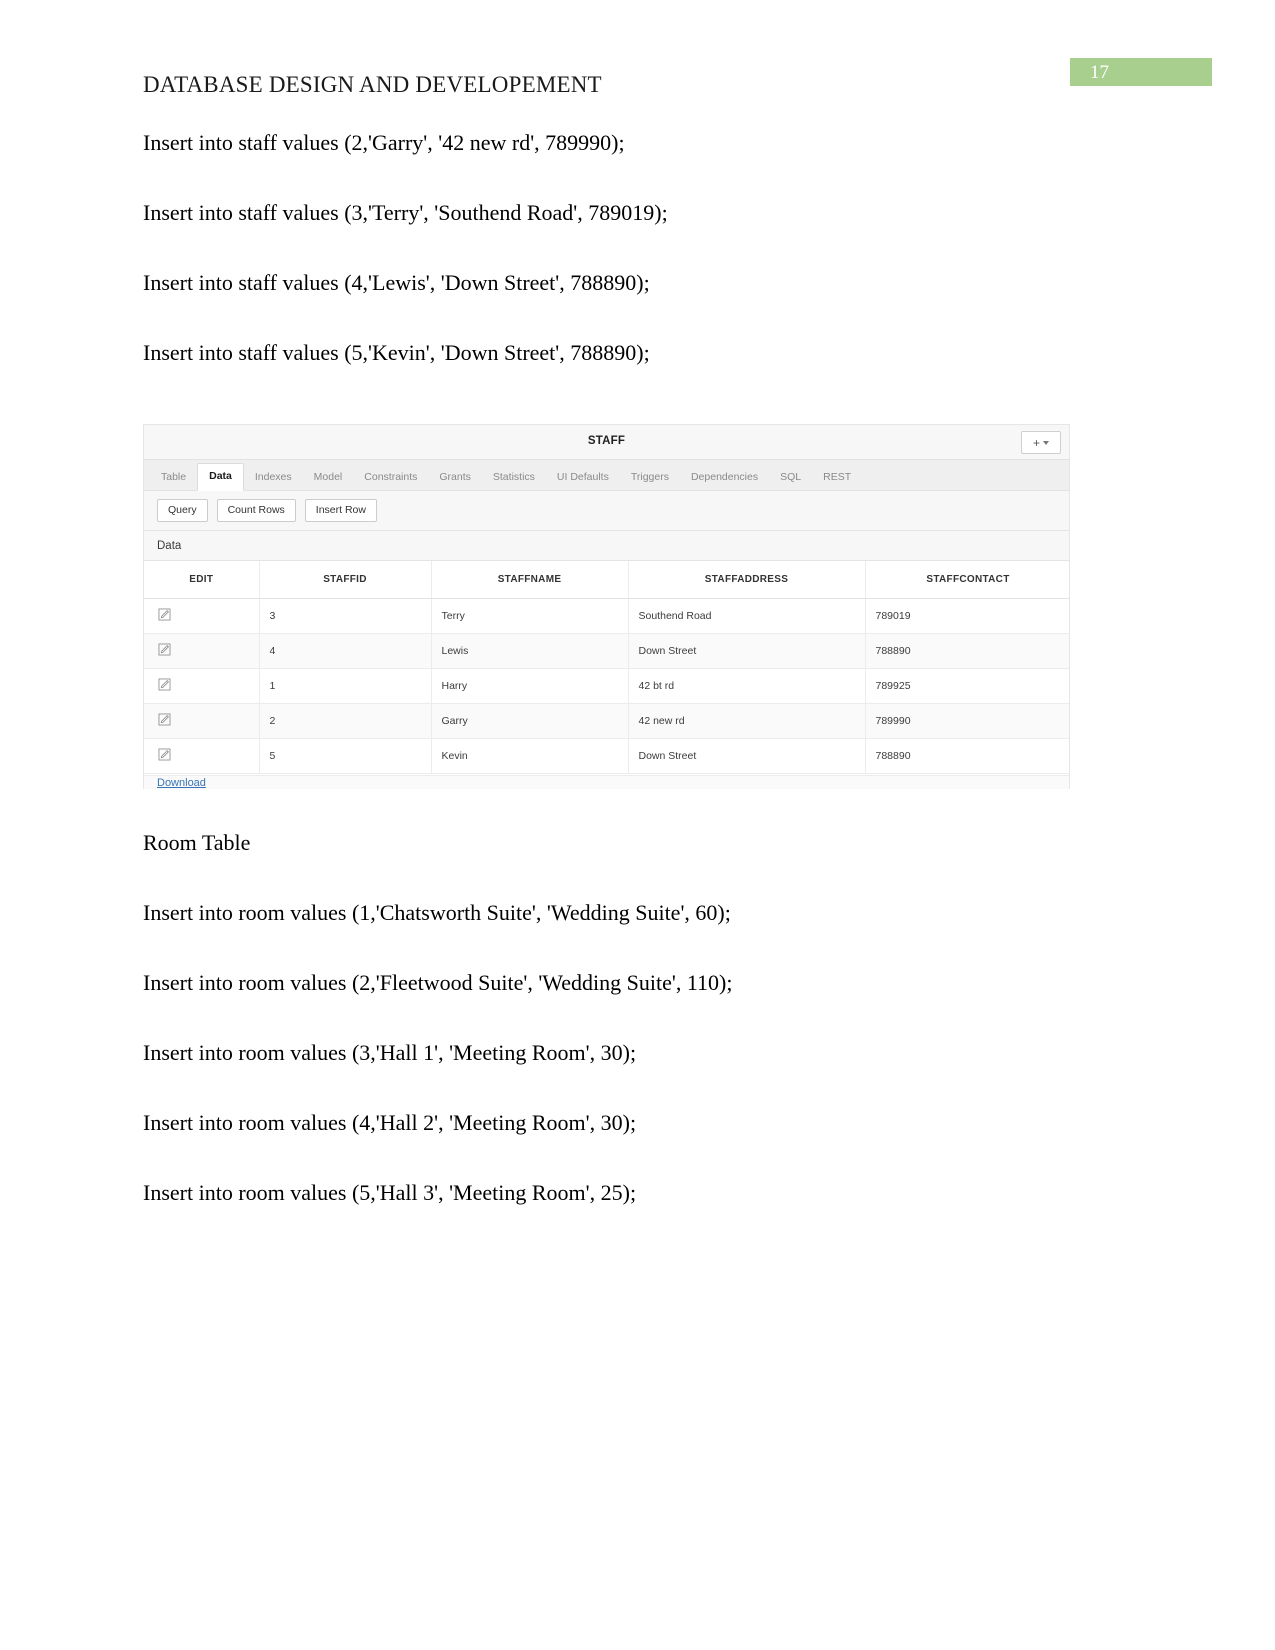 This screenshot has width=1275, height=1650. Describe the element at coordinates (182, 510) in the screenshot. I see `query-button: Query` at that location.